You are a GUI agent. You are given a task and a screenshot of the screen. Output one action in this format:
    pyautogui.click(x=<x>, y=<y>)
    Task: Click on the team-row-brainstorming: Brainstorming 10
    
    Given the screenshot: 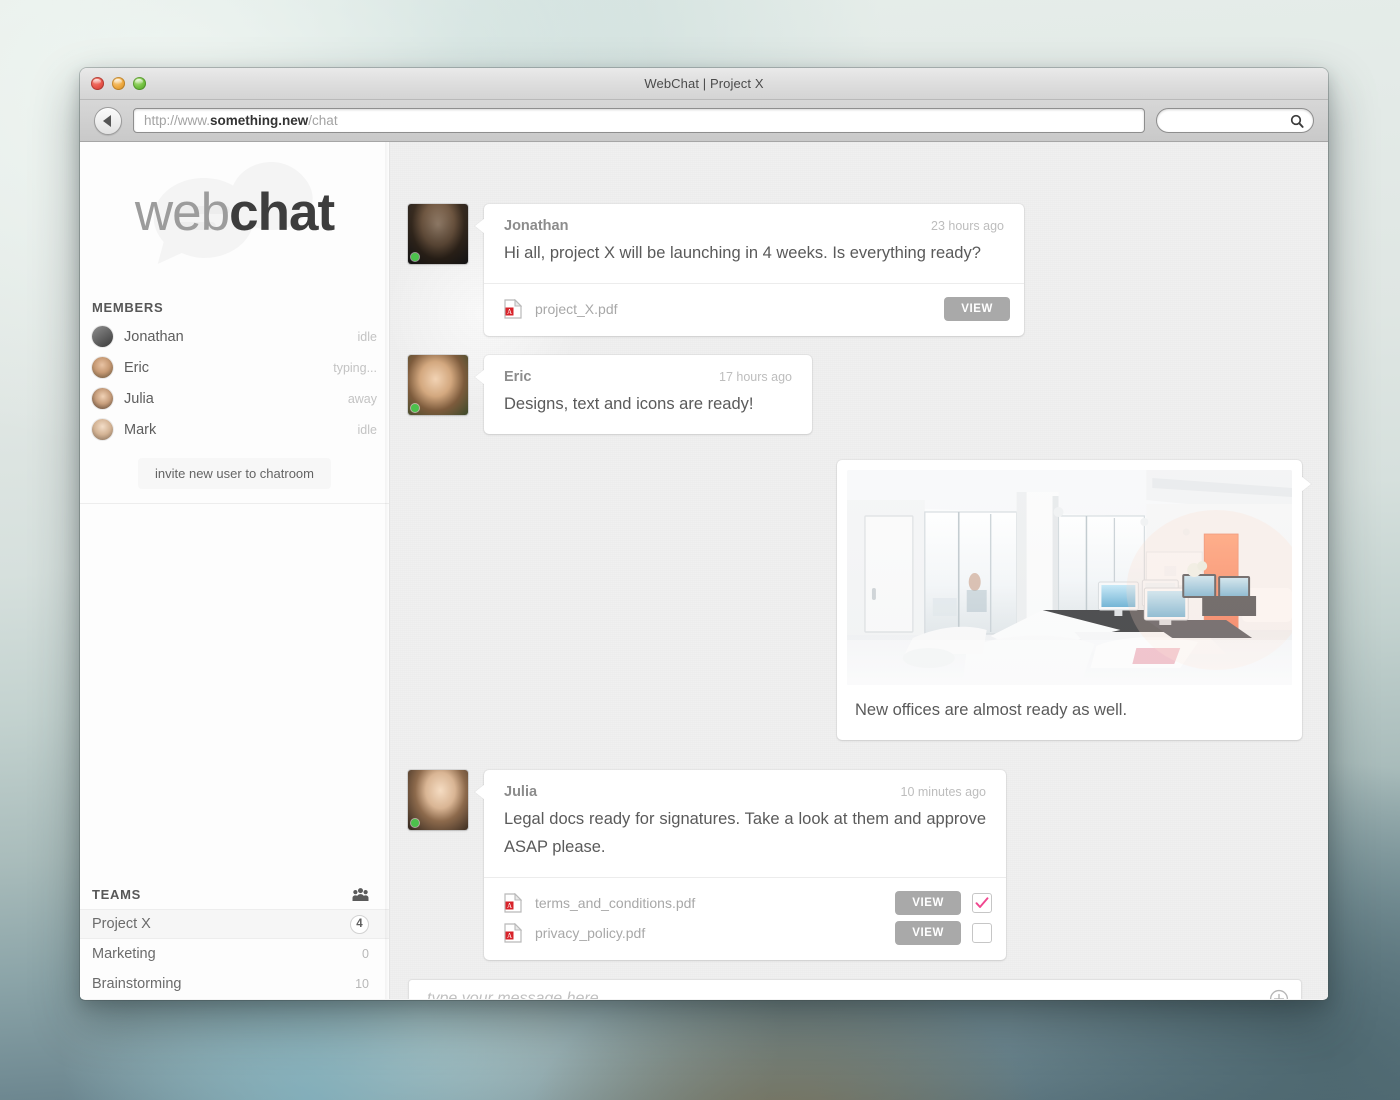 What is the action you would take?
    pyautogui.click(x=234, y=984)
    